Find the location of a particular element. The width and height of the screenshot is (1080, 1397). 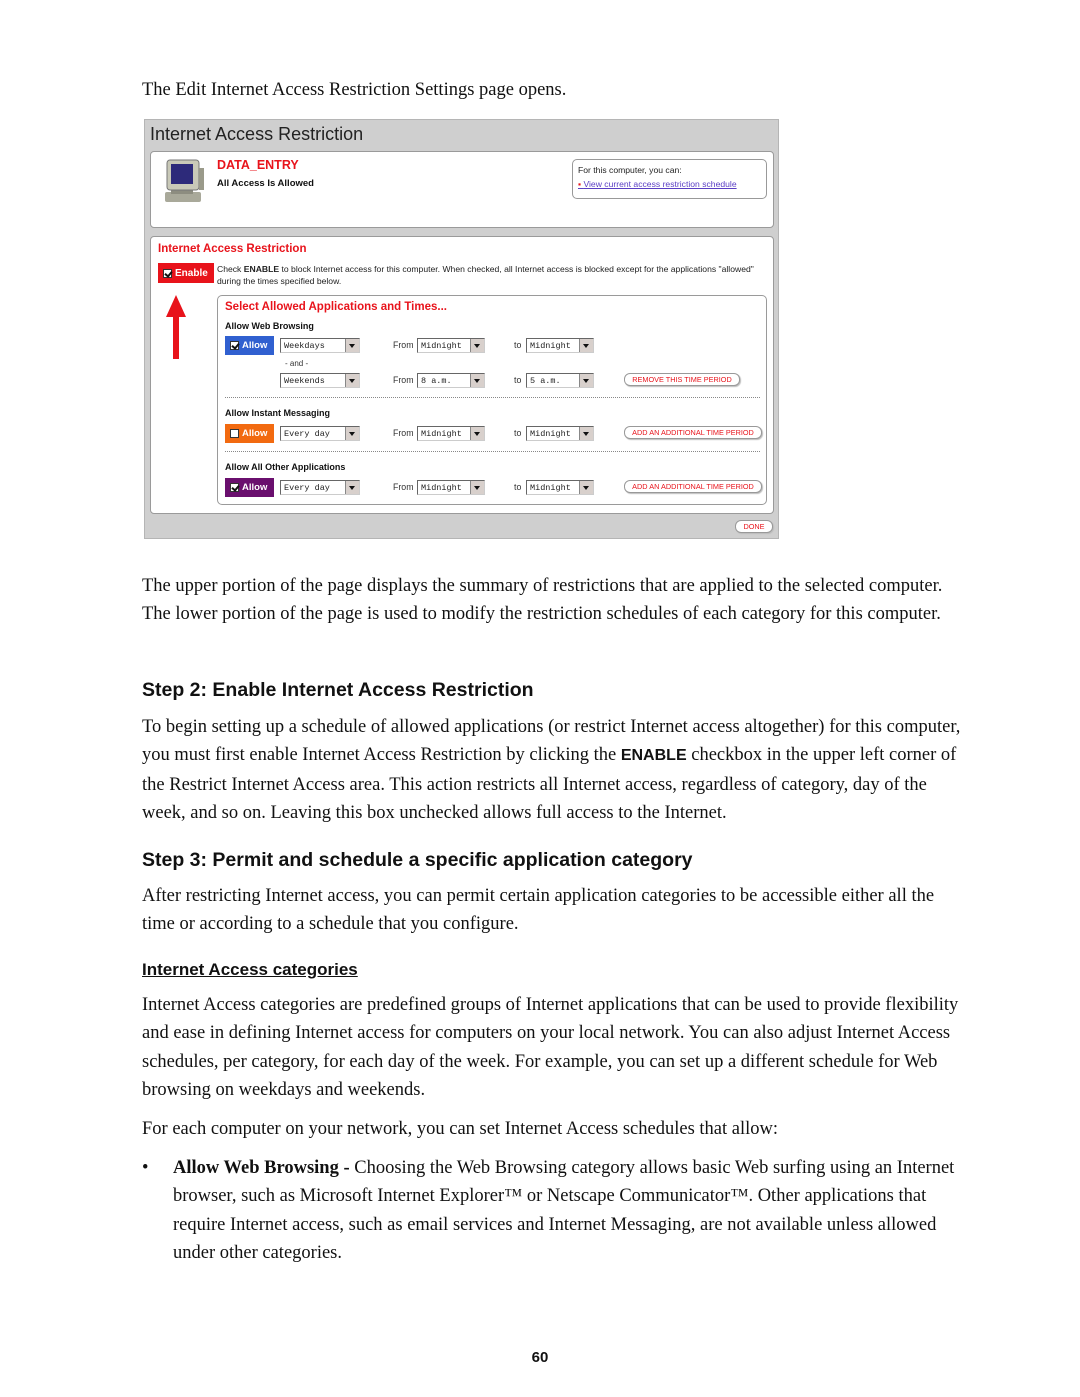

days-select: Weekdays is located at coordinates (320, 345).